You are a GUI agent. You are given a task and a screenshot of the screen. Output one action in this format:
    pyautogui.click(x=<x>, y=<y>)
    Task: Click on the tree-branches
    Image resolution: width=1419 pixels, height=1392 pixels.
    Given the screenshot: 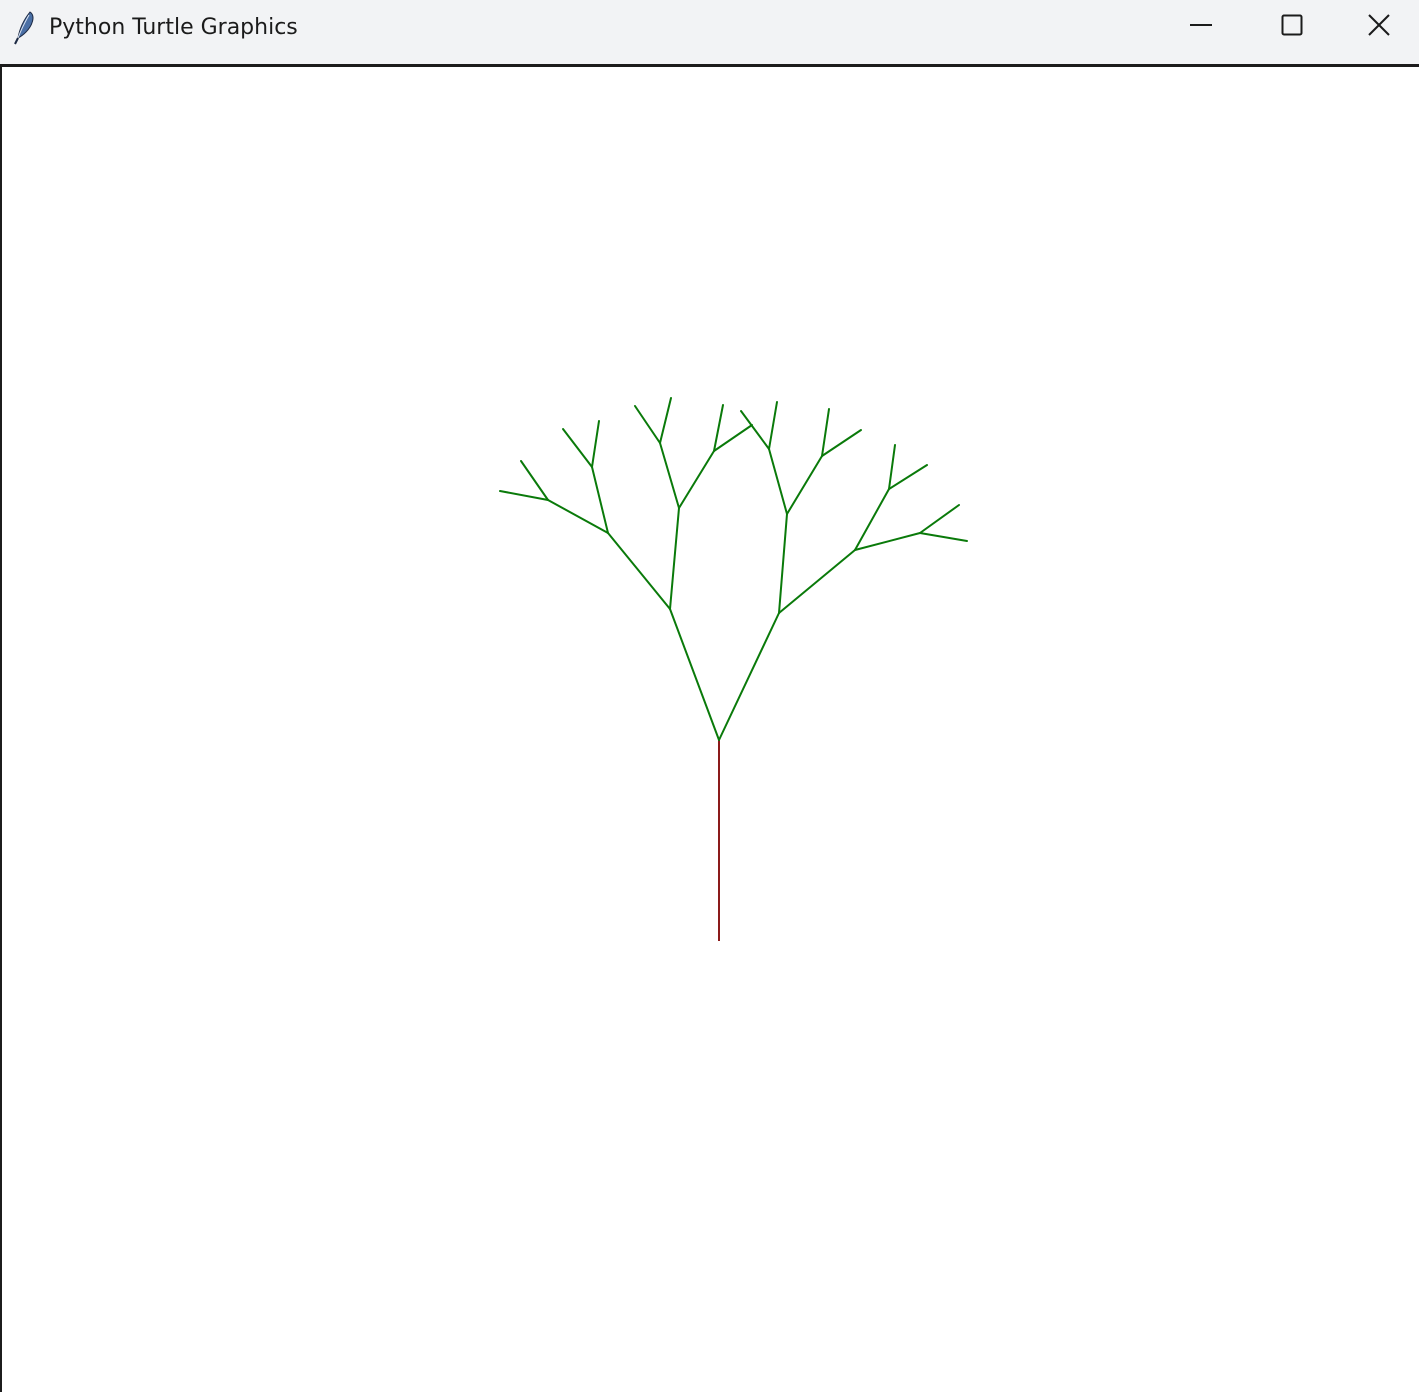 What is the action you would take?
    pyautogui.click(x=733, y=569)
    